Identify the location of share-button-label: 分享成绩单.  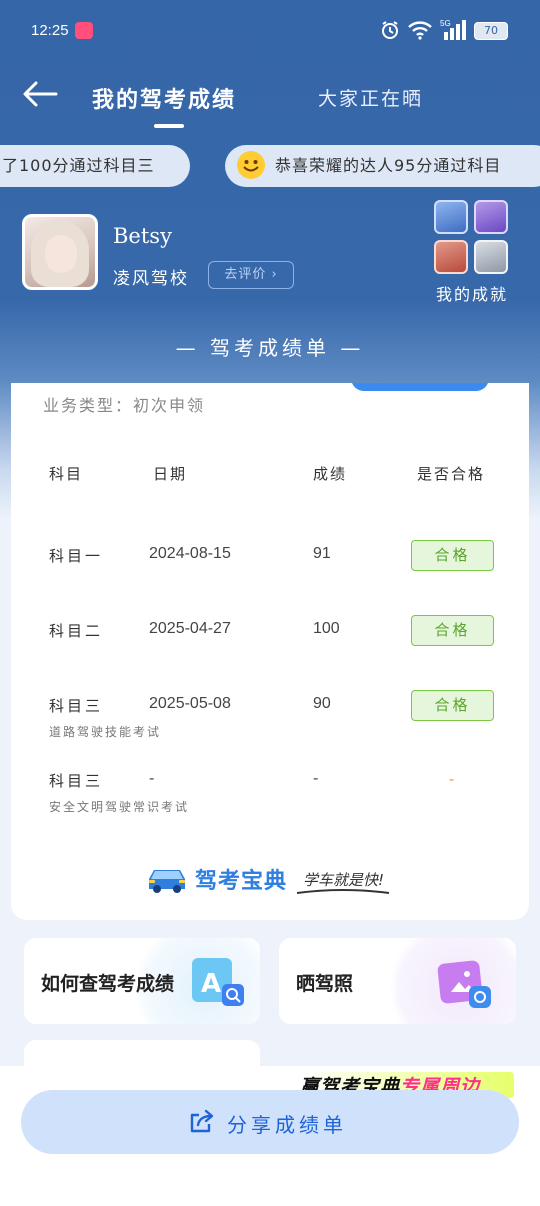
(287, 1125).